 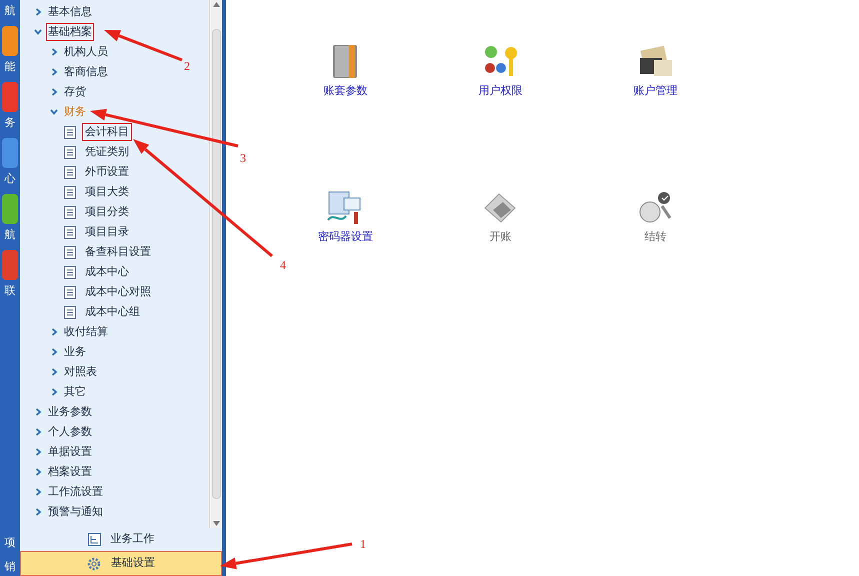 What do you see at coordinates (86, 52) in the screenshot?
I see `tree-item: 机构人员` at bounding box center [86, 52].